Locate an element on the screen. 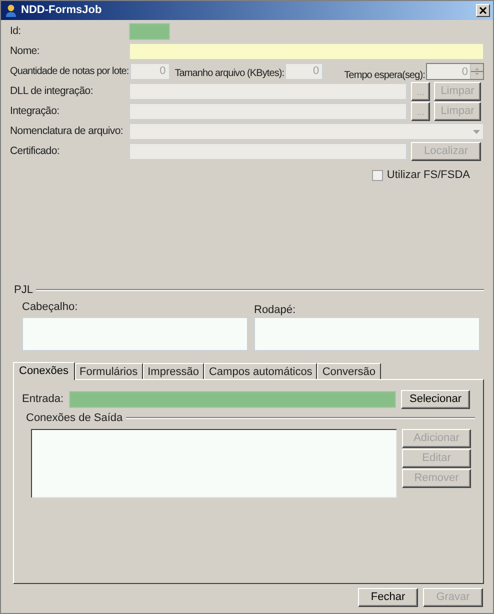 The image size is (494, 614). close-icon is located at coordinates (483, 10).